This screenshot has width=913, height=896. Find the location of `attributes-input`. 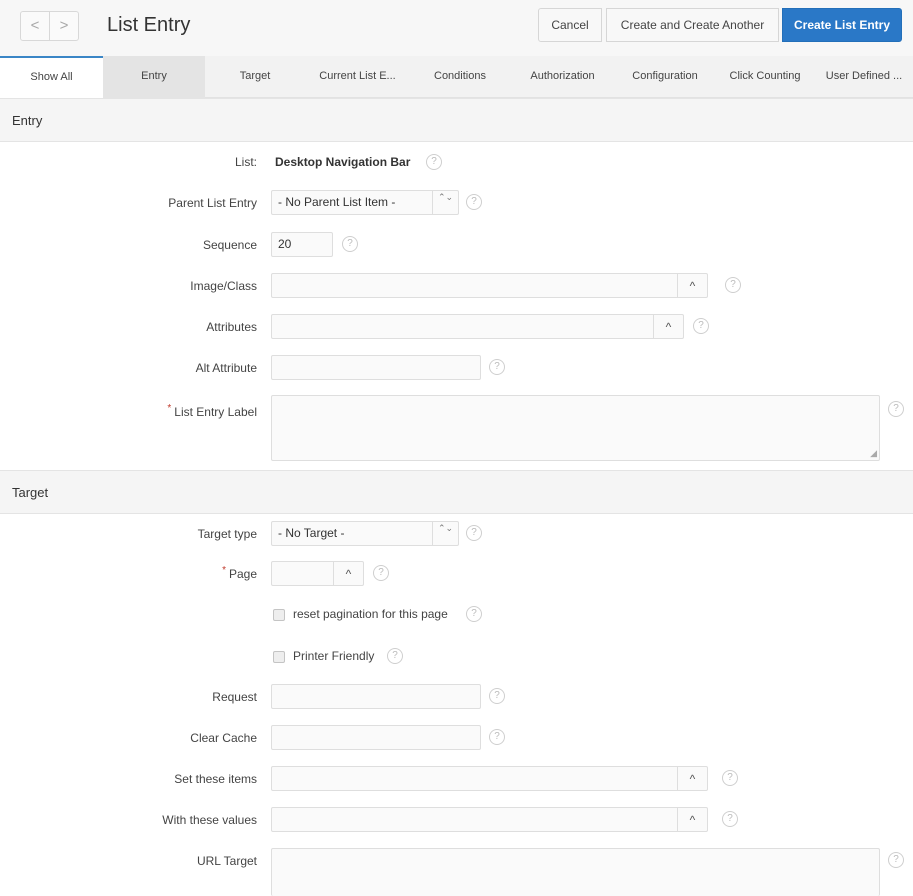

attributes-input is located at coordinates (462, 326).